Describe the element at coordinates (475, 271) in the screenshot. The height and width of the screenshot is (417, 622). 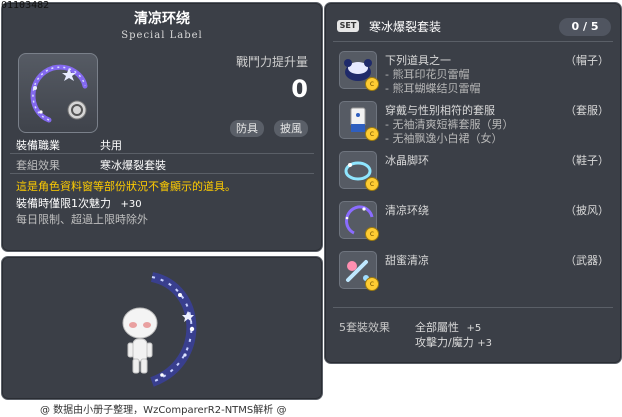
I see `set-item: c 甜蜜清凉 （武器）` at that location.